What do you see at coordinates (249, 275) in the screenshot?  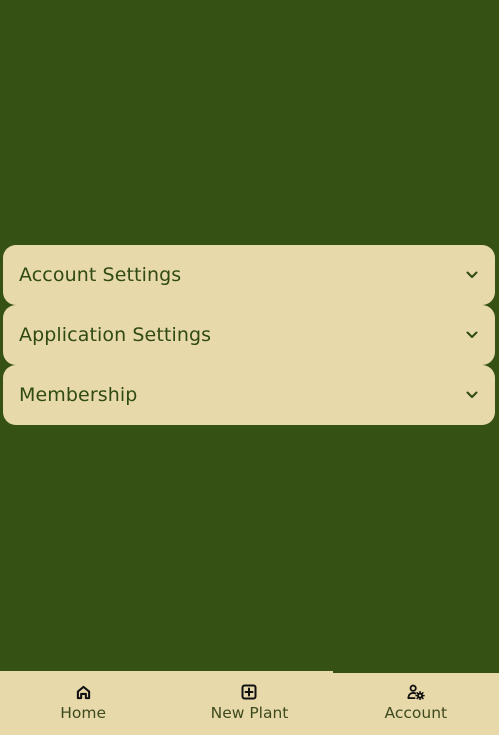 I see `accordion-account-settings: Account Settings` at bounding box center [249, 275].